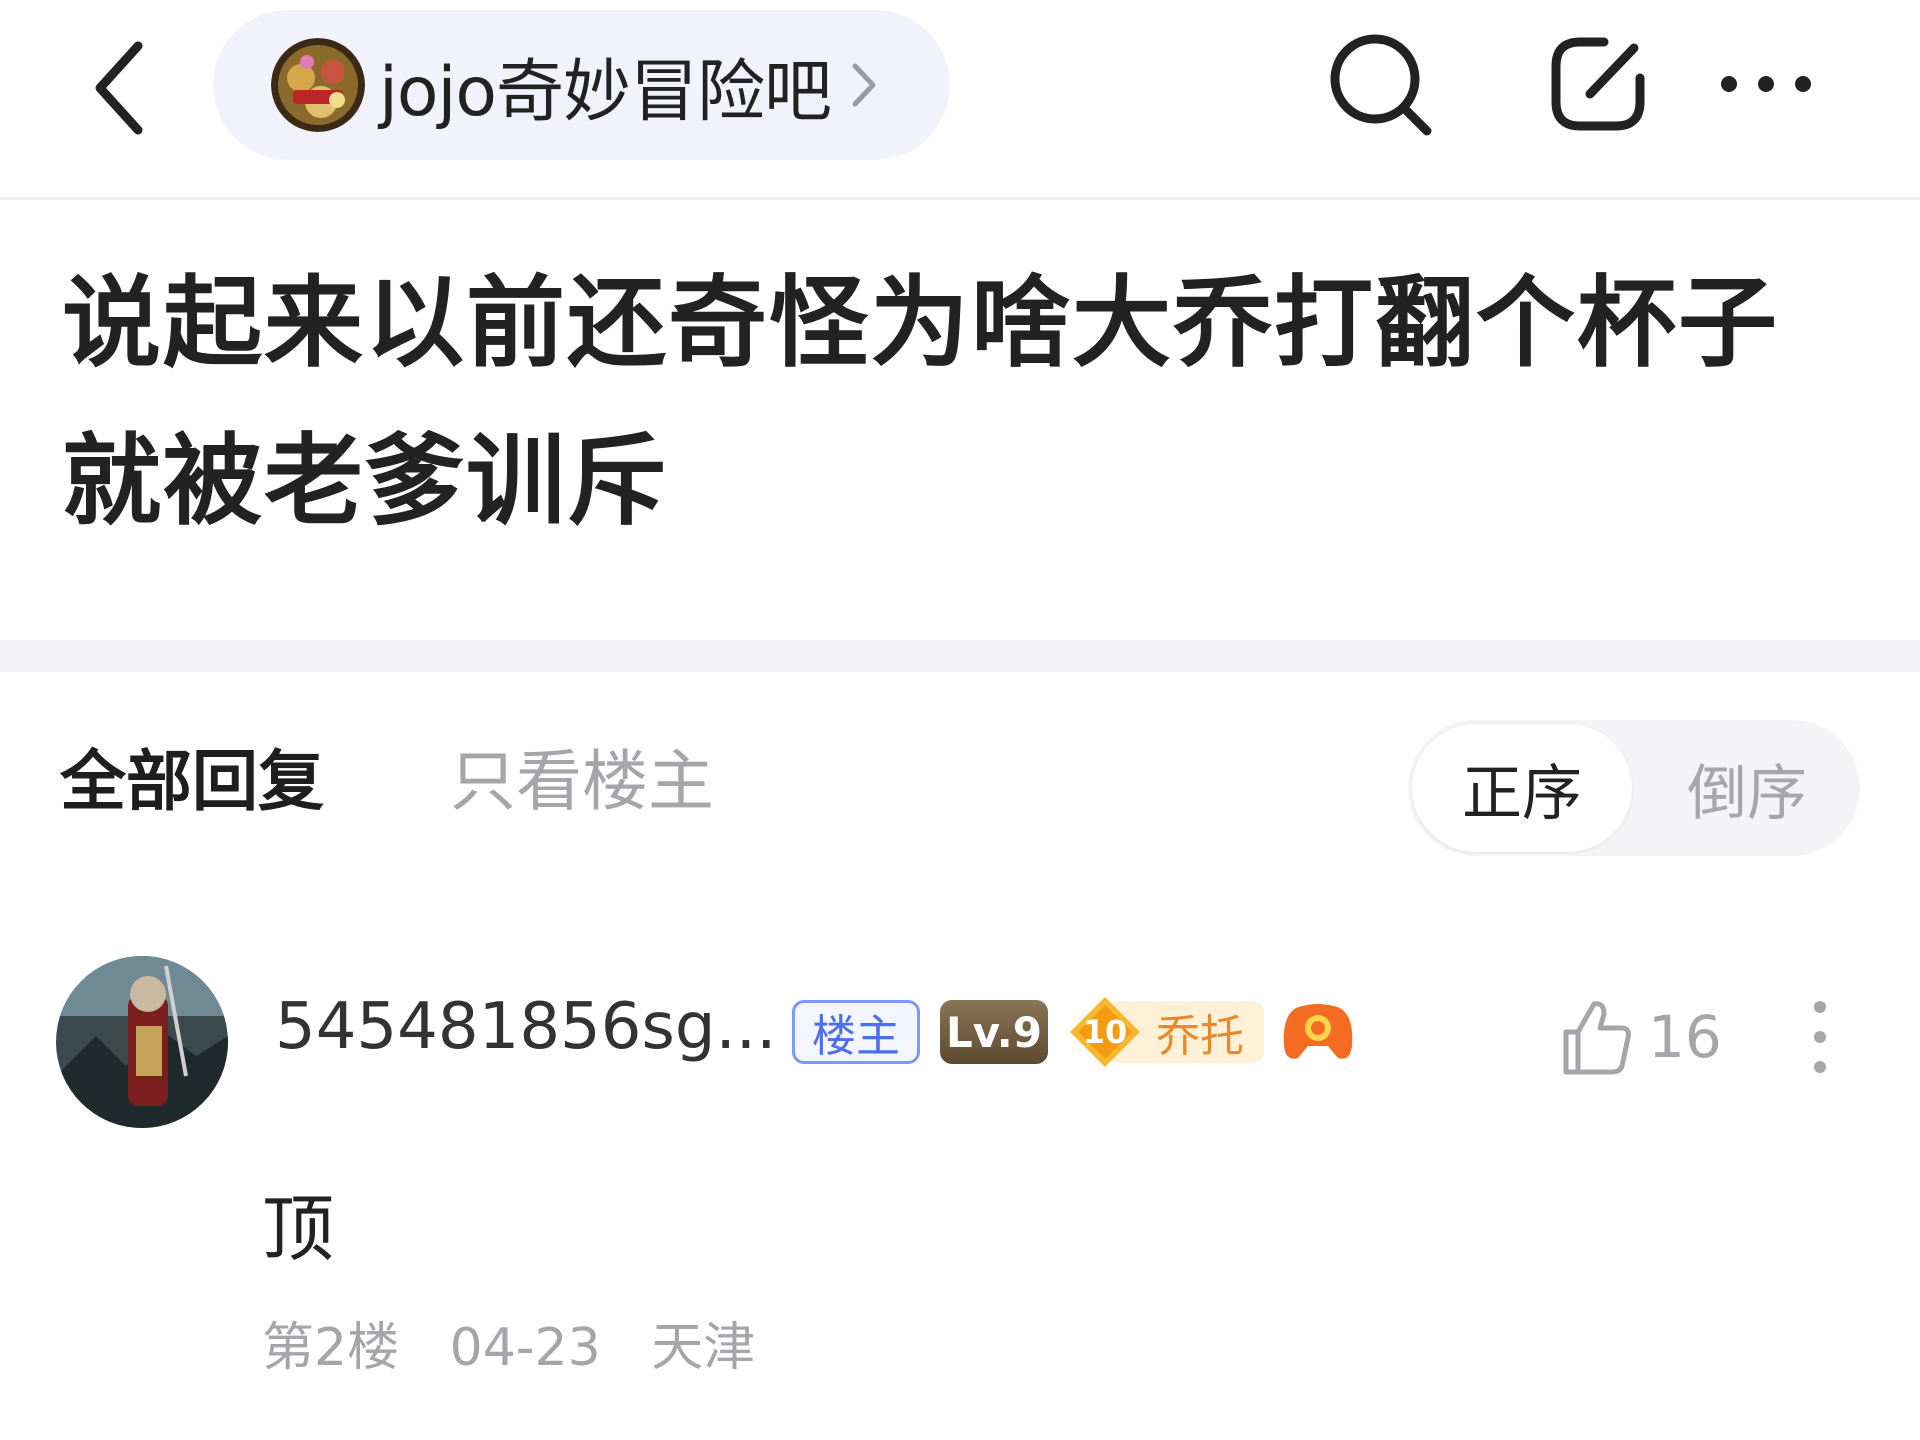 This screenshot has width=1920, height=1440. I want to click on title-badge-number: 10, so click(1105, 1032).